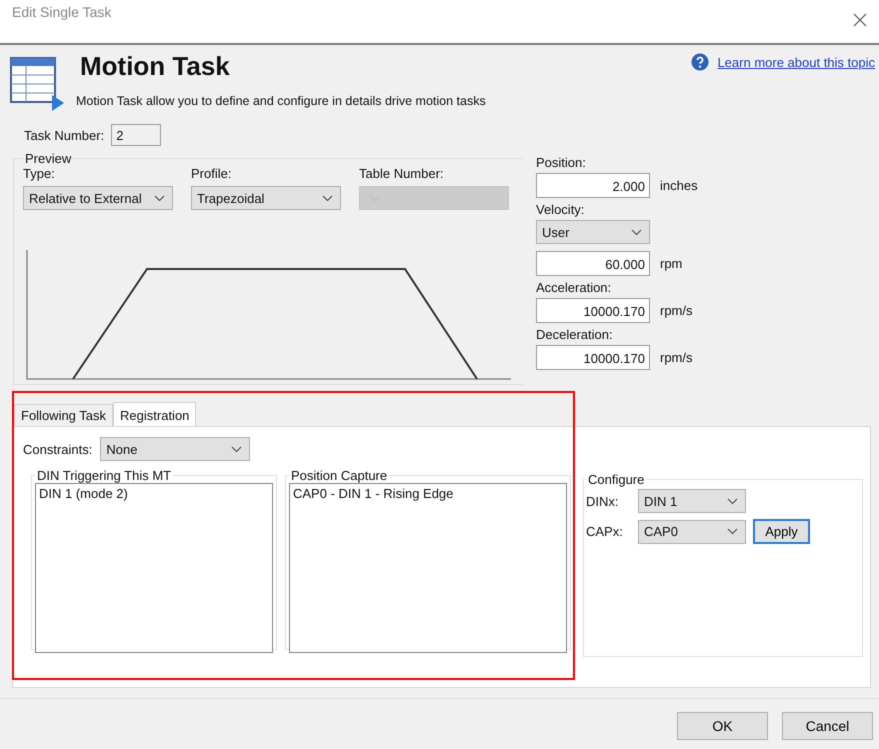 This screenshot has height=749, width=879. What do you see at coordinates (48, 158) in the screenshot?
I see `group-title: Preview` at bounding box center [48, 158].